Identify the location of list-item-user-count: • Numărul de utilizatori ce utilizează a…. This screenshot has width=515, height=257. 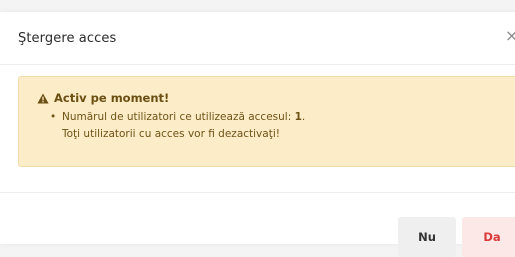
(178, 117).